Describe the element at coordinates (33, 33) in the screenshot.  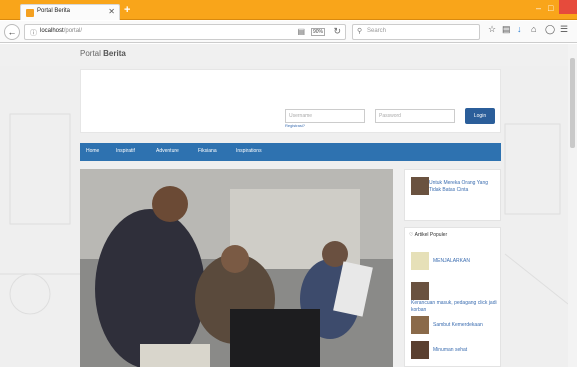
I see `info-icon: ⓘ` at that location.